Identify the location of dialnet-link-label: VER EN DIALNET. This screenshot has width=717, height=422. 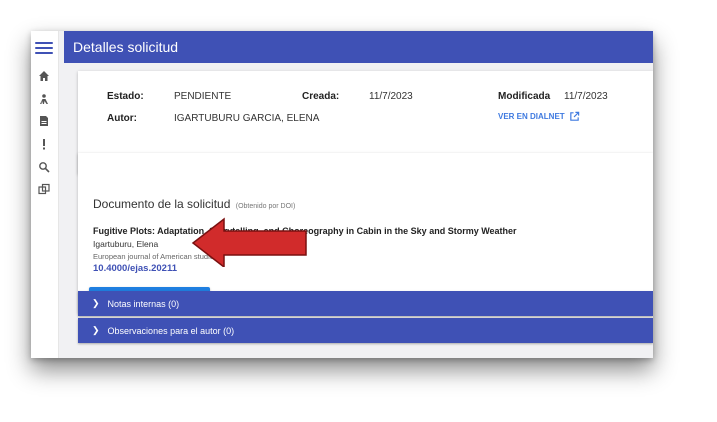
(531, 116).